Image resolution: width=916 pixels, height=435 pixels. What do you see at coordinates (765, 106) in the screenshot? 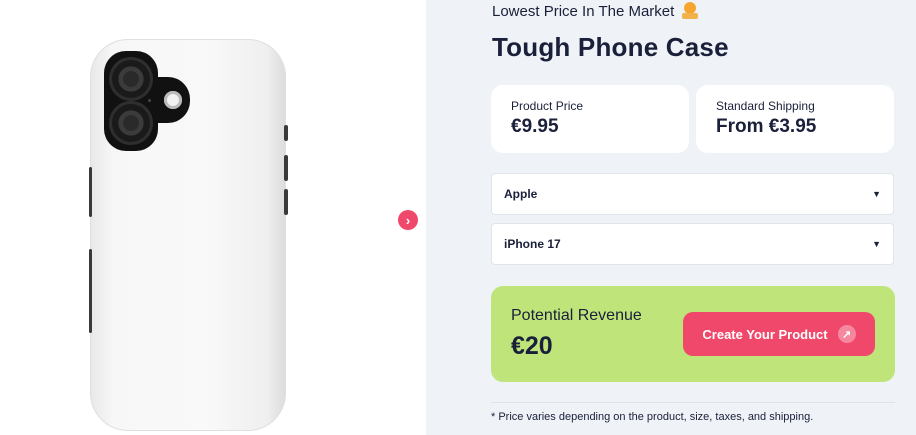
I see `shipping-label: Standard Shipping` at bounding box center [765, 106].